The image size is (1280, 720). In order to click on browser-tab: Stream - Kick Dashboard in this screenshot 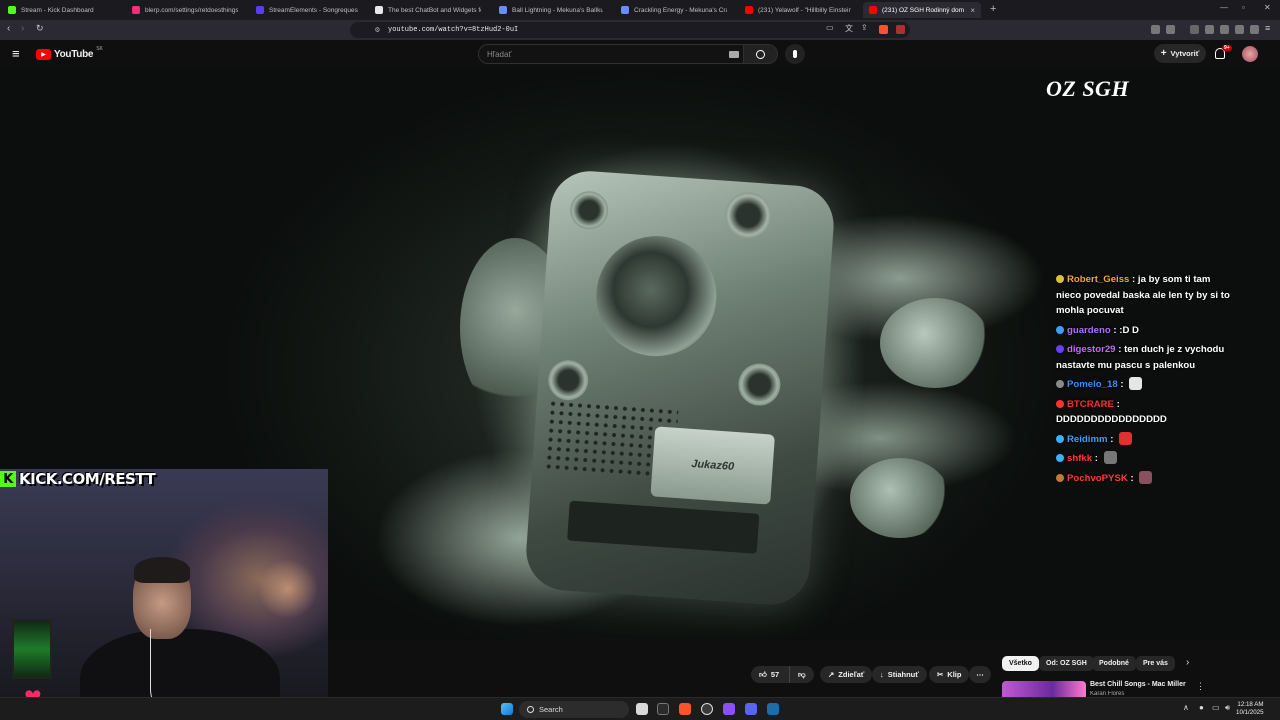, I will do `click(61, 10)`.